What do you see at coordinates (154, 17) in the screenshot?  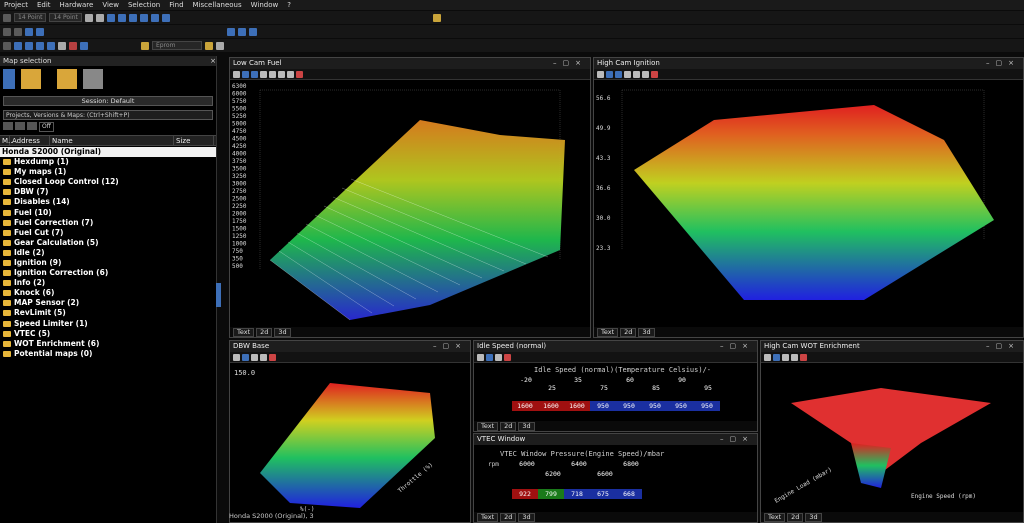 I see `sort-icon` at bounding box center [154, 17].